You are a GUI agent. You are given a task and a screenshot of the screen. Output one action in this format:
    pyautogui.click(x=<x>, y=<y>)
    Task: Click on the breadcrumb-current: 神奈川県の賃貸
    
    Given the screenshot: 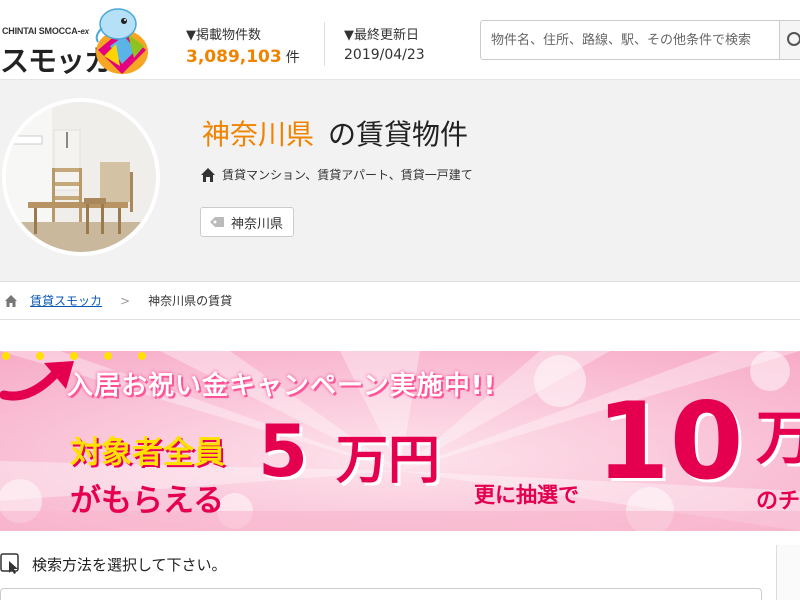 What is the action you would take?
    pyautogui.click(x=190, y=301)
    